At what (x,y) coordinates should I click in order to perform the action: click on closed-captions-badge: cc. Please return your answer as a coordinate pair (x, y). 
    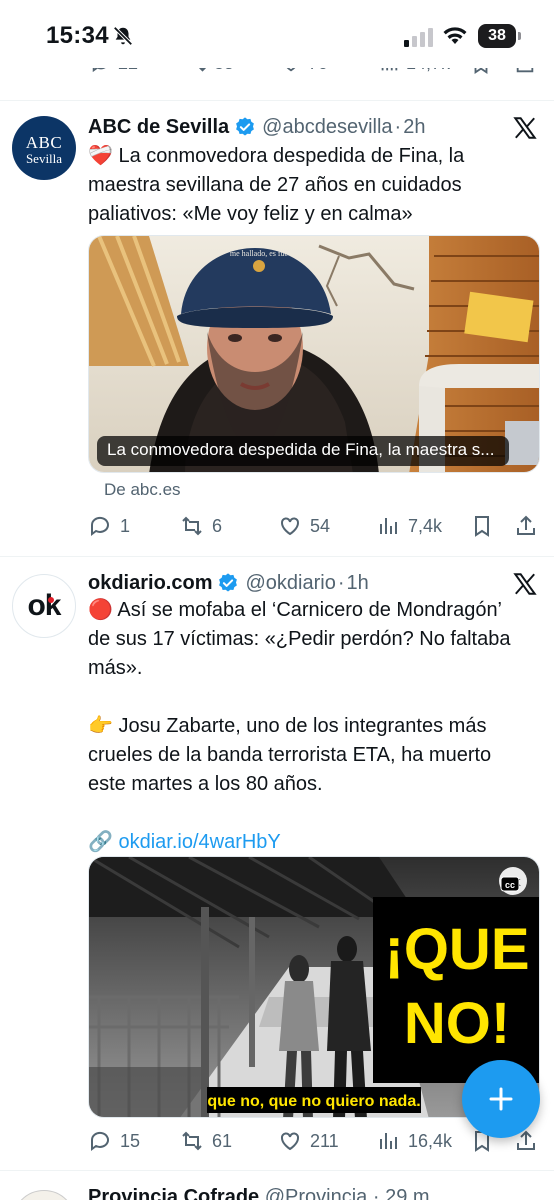
    Looking at the image, I should click on (510, 885).